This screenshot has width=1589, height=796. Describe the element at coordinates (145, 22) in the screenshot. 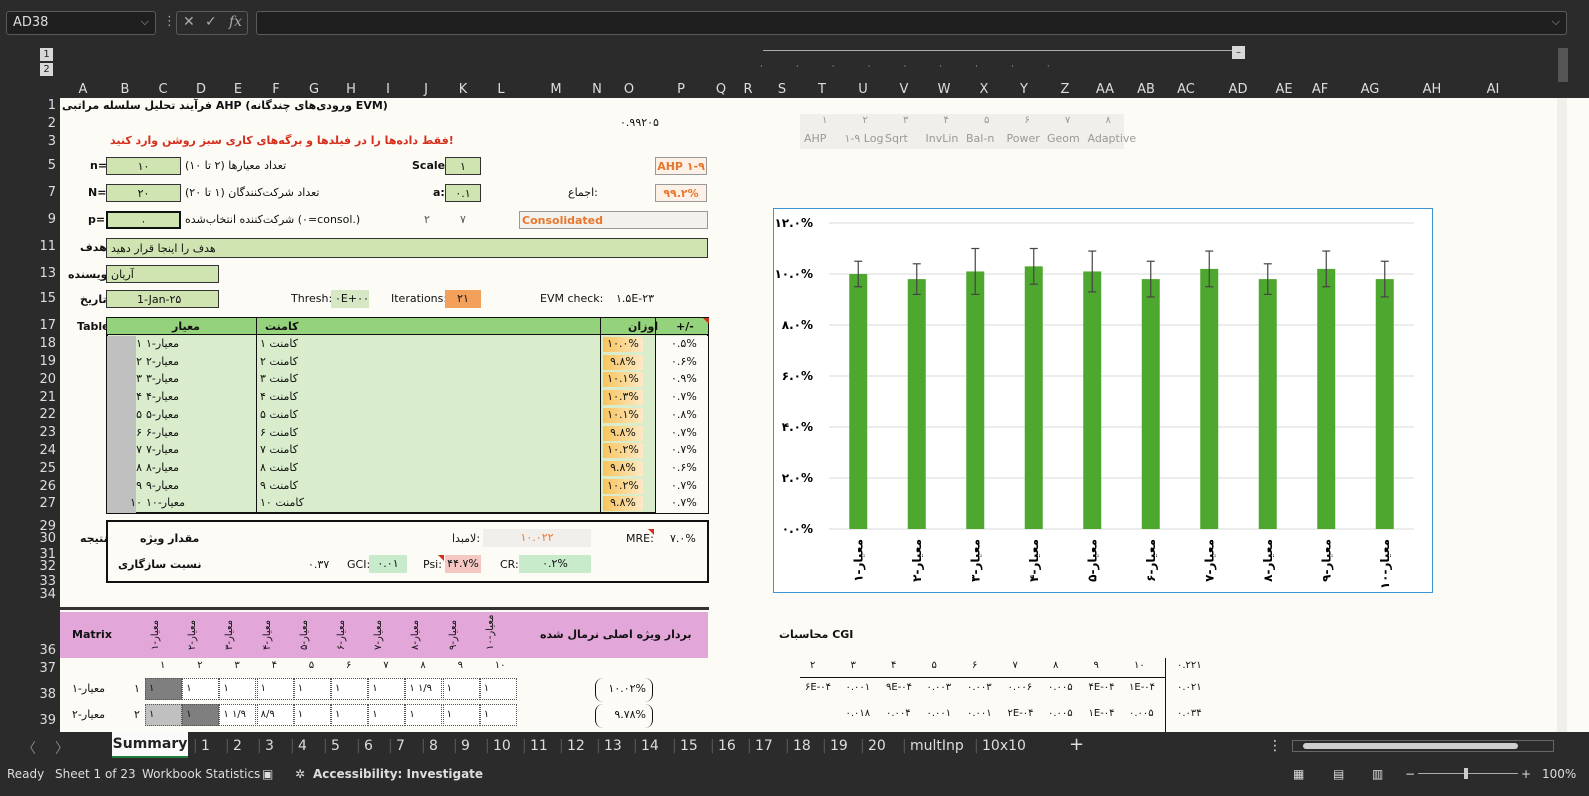

I see `chevron-down-icon: ⌵` at that location.